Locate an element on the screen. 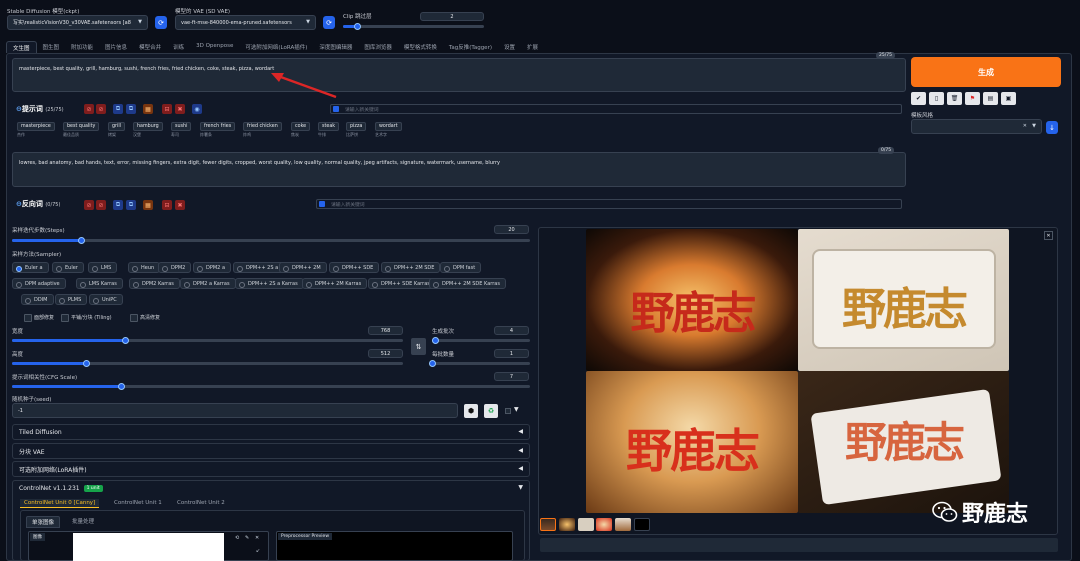 The height and width of the screenshot is (561, 1080). prompt-chip: sushi 寿司 is located at coordinates (181, 130).